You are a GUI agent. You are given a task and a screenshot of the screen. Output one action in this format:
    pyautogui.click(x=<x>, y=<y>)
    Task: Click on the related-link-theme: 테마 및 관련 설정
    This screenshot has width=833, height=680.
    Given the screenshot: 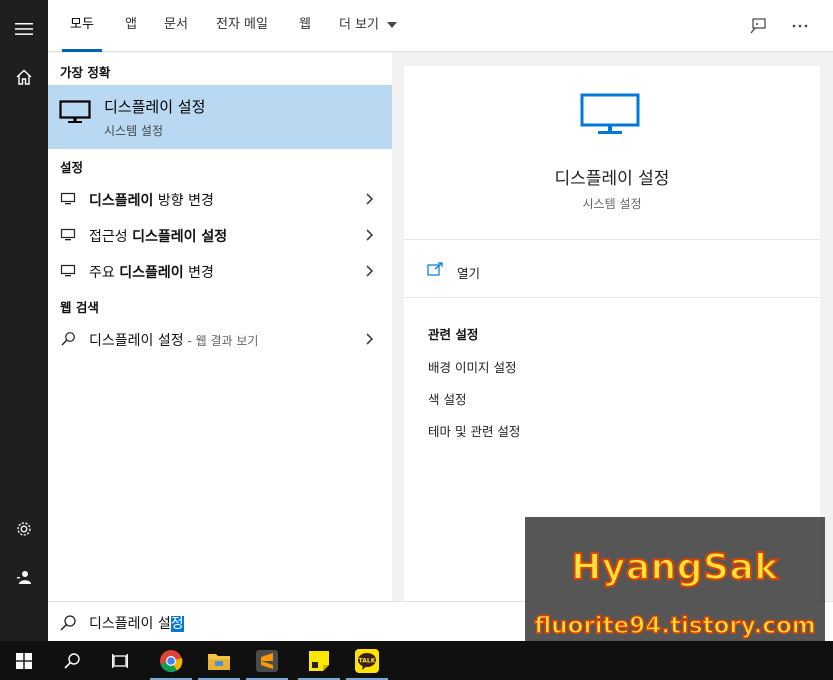 What is the action you would take?
    pyautogui.click(x=474, y=430)
    